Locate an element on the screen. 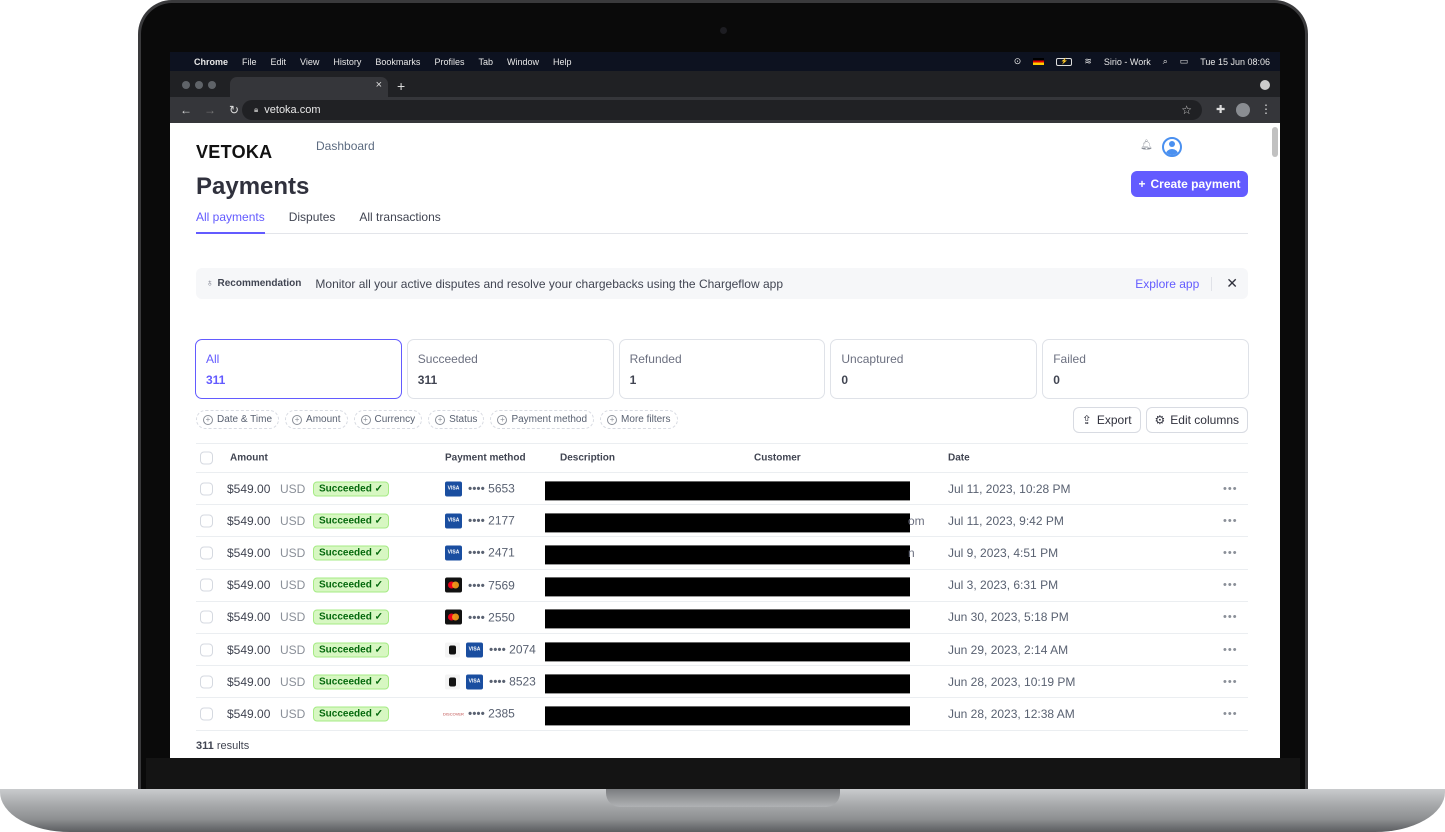  amount: $549.00 is located at coordinates (249, 713).